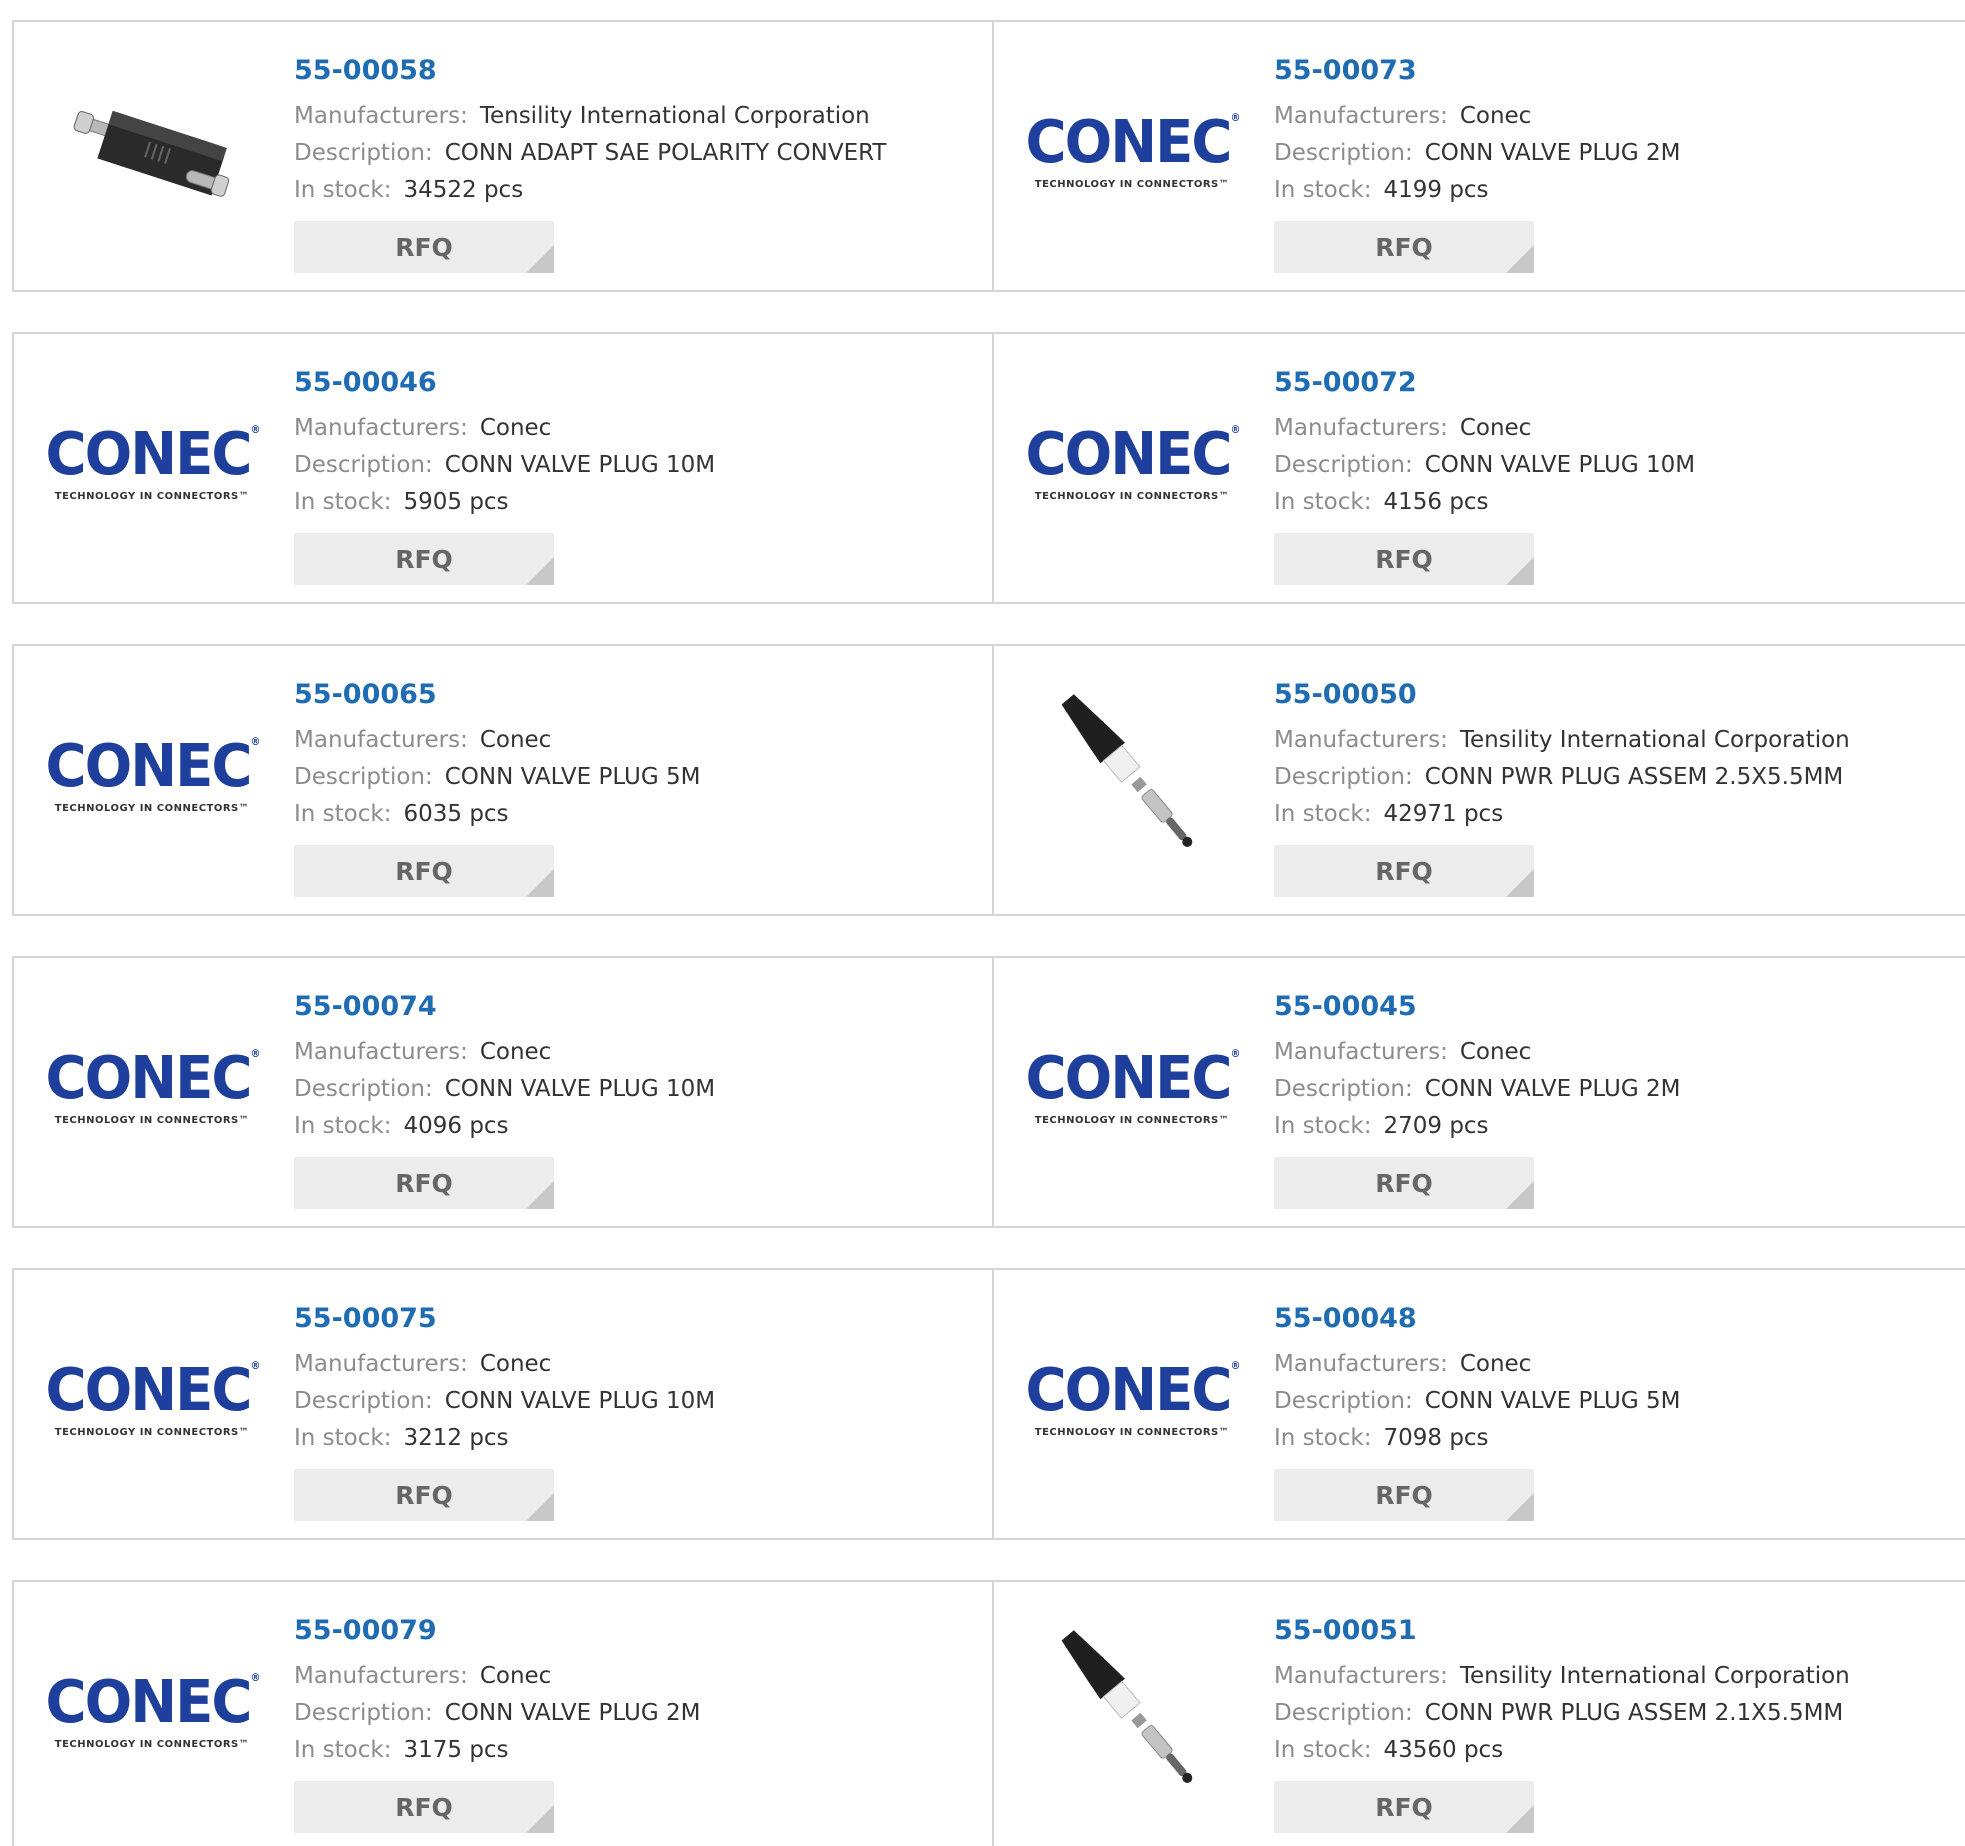 The height and width of the screenshot is (1846, 1965). What do you see at coordinates (1436, 190) in the screenshot?
I see `stock-value: 4199 pcs` at bounding box center [1436, 190].